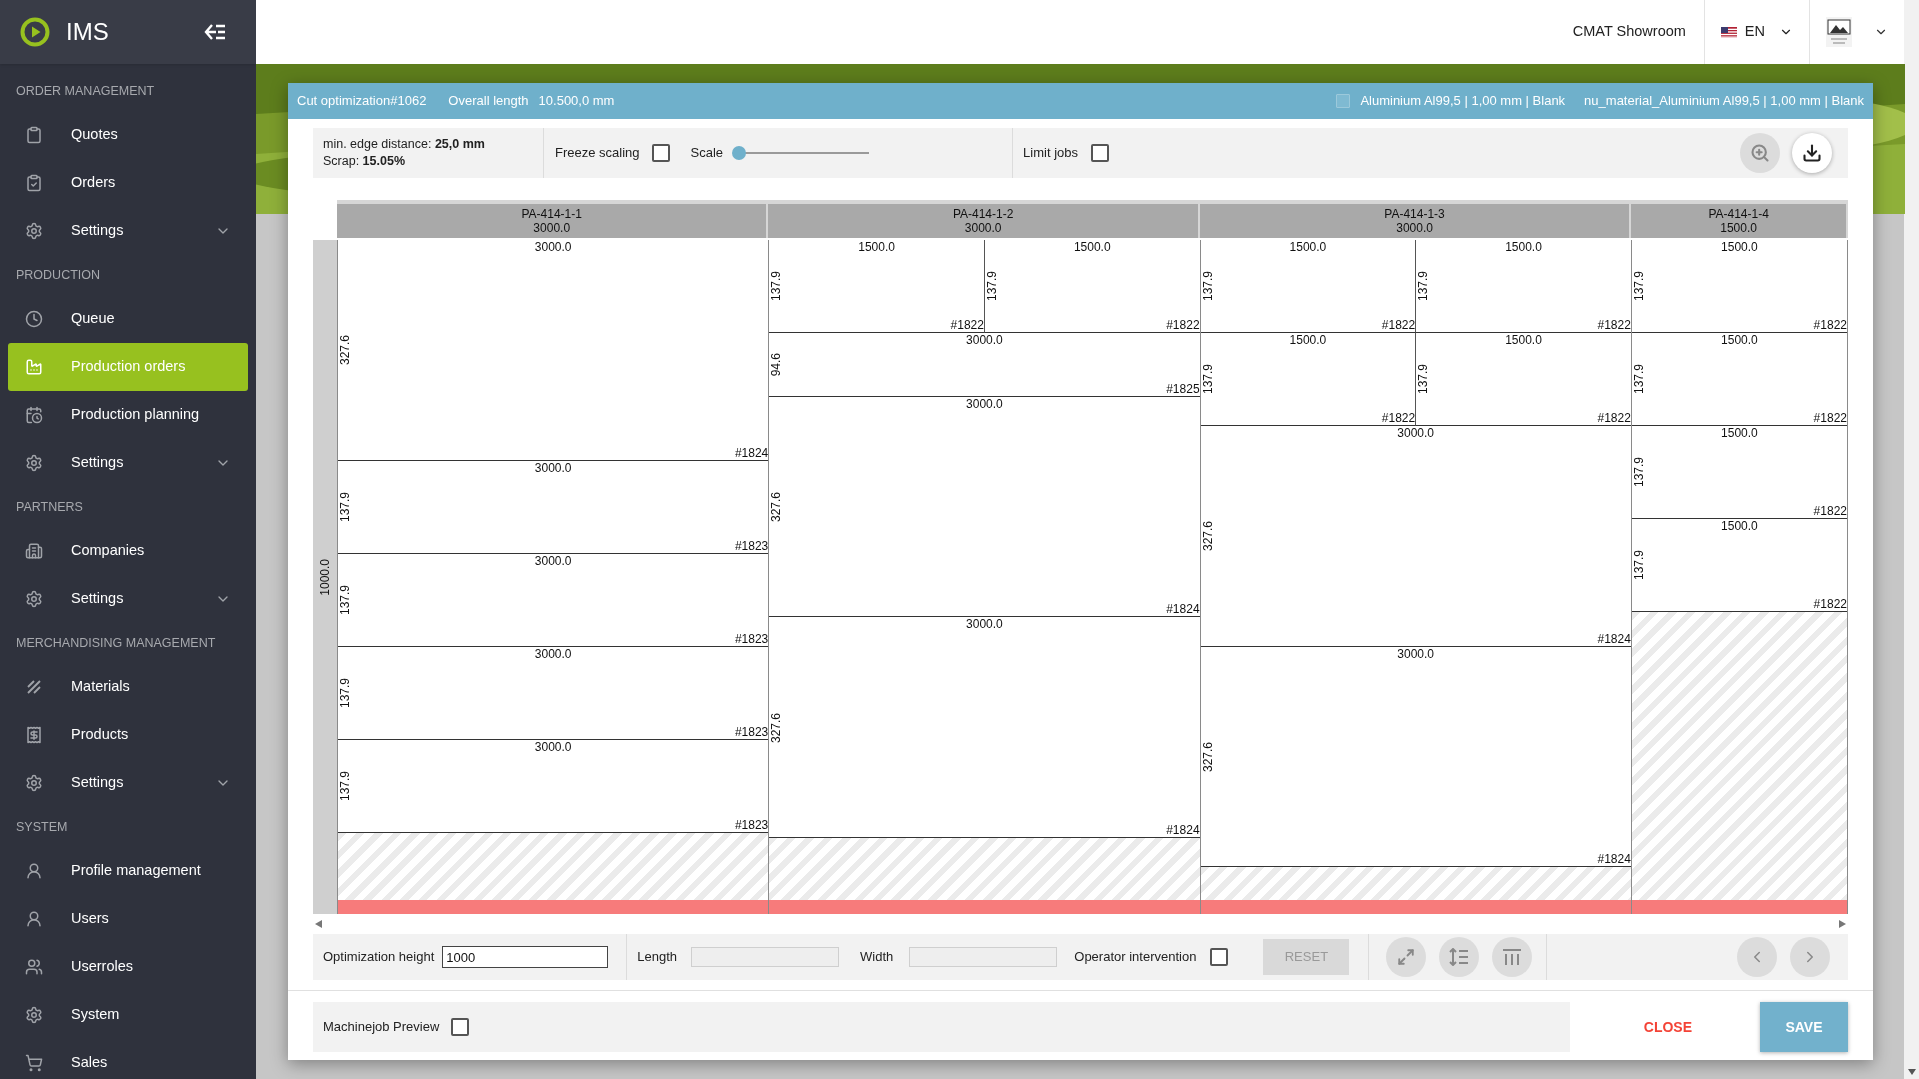 The height and width of the screenshot is (1079, 1919). What do you see at coordinates (1219, 957) in the screenshot?
I see `operator-intervention-checkbox` at bounding box center [1219, 957].